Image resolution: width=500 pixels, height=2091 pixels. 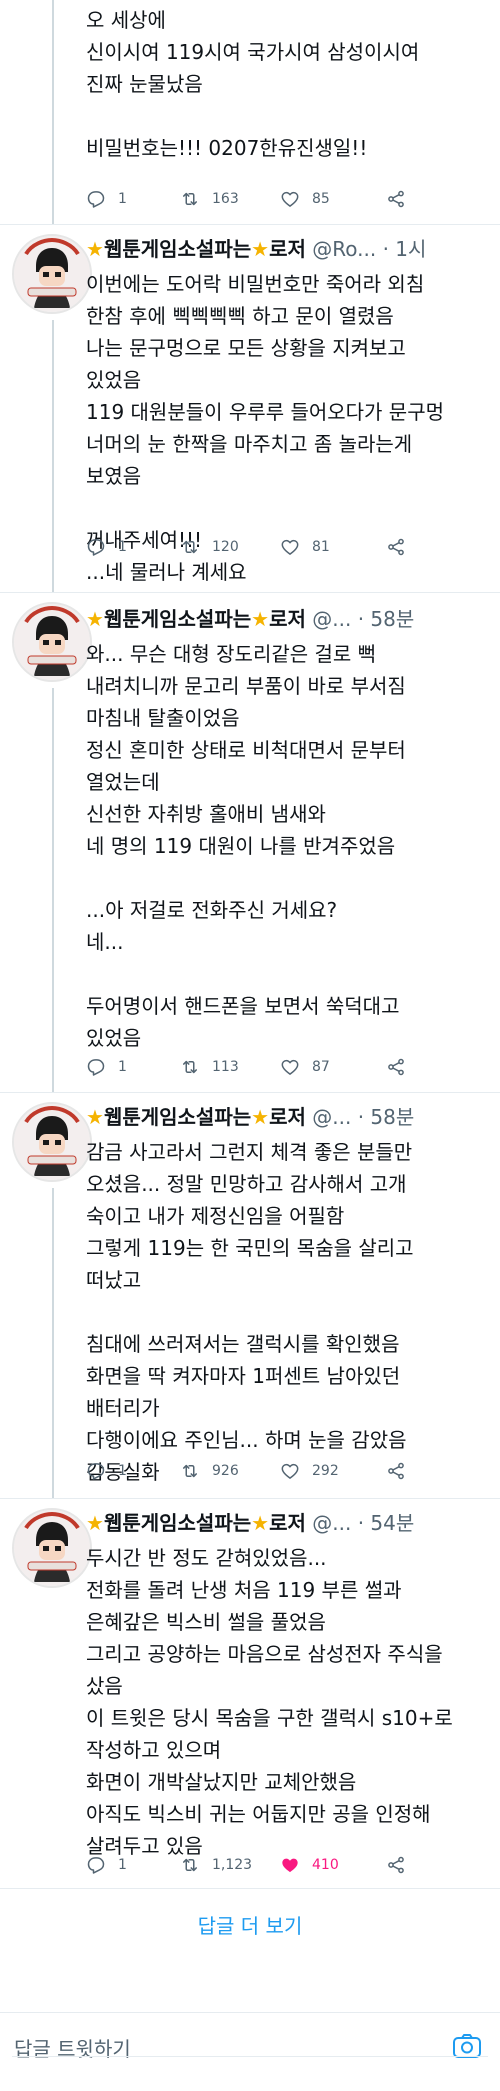 I want to click on like-button: 292, so click(x=309, y=1471).